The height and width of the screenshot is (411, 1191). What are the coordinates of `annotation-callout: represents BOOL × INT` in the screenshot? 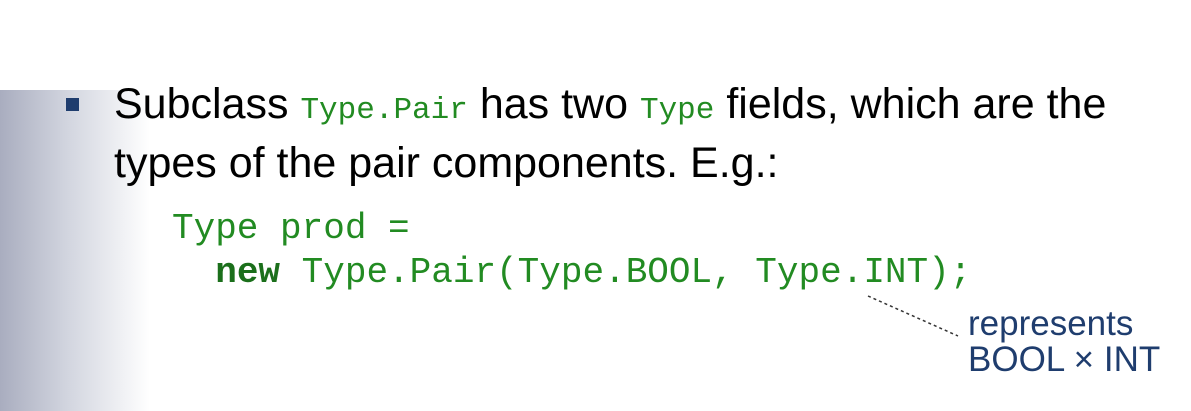 It's located at (1064, 342).